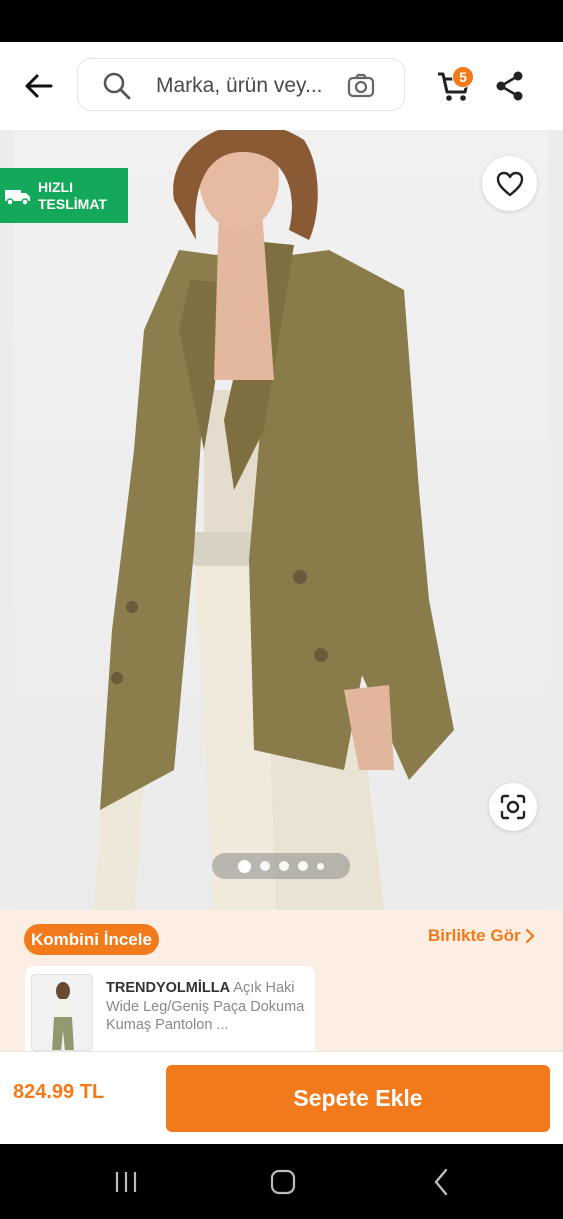  I want to click on search-icon, so click(117, 86).